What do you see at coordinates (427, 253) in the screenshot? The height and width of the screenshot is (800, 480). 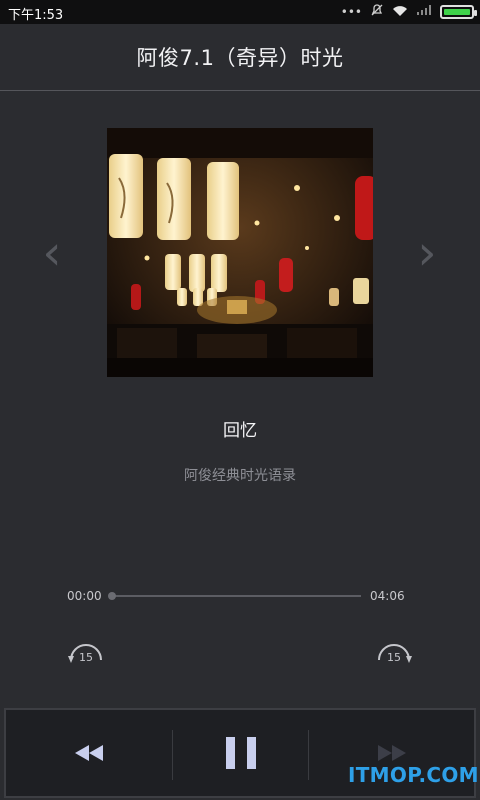 I see `chevron-right-icon: ›` at bounding box center [427, 253].